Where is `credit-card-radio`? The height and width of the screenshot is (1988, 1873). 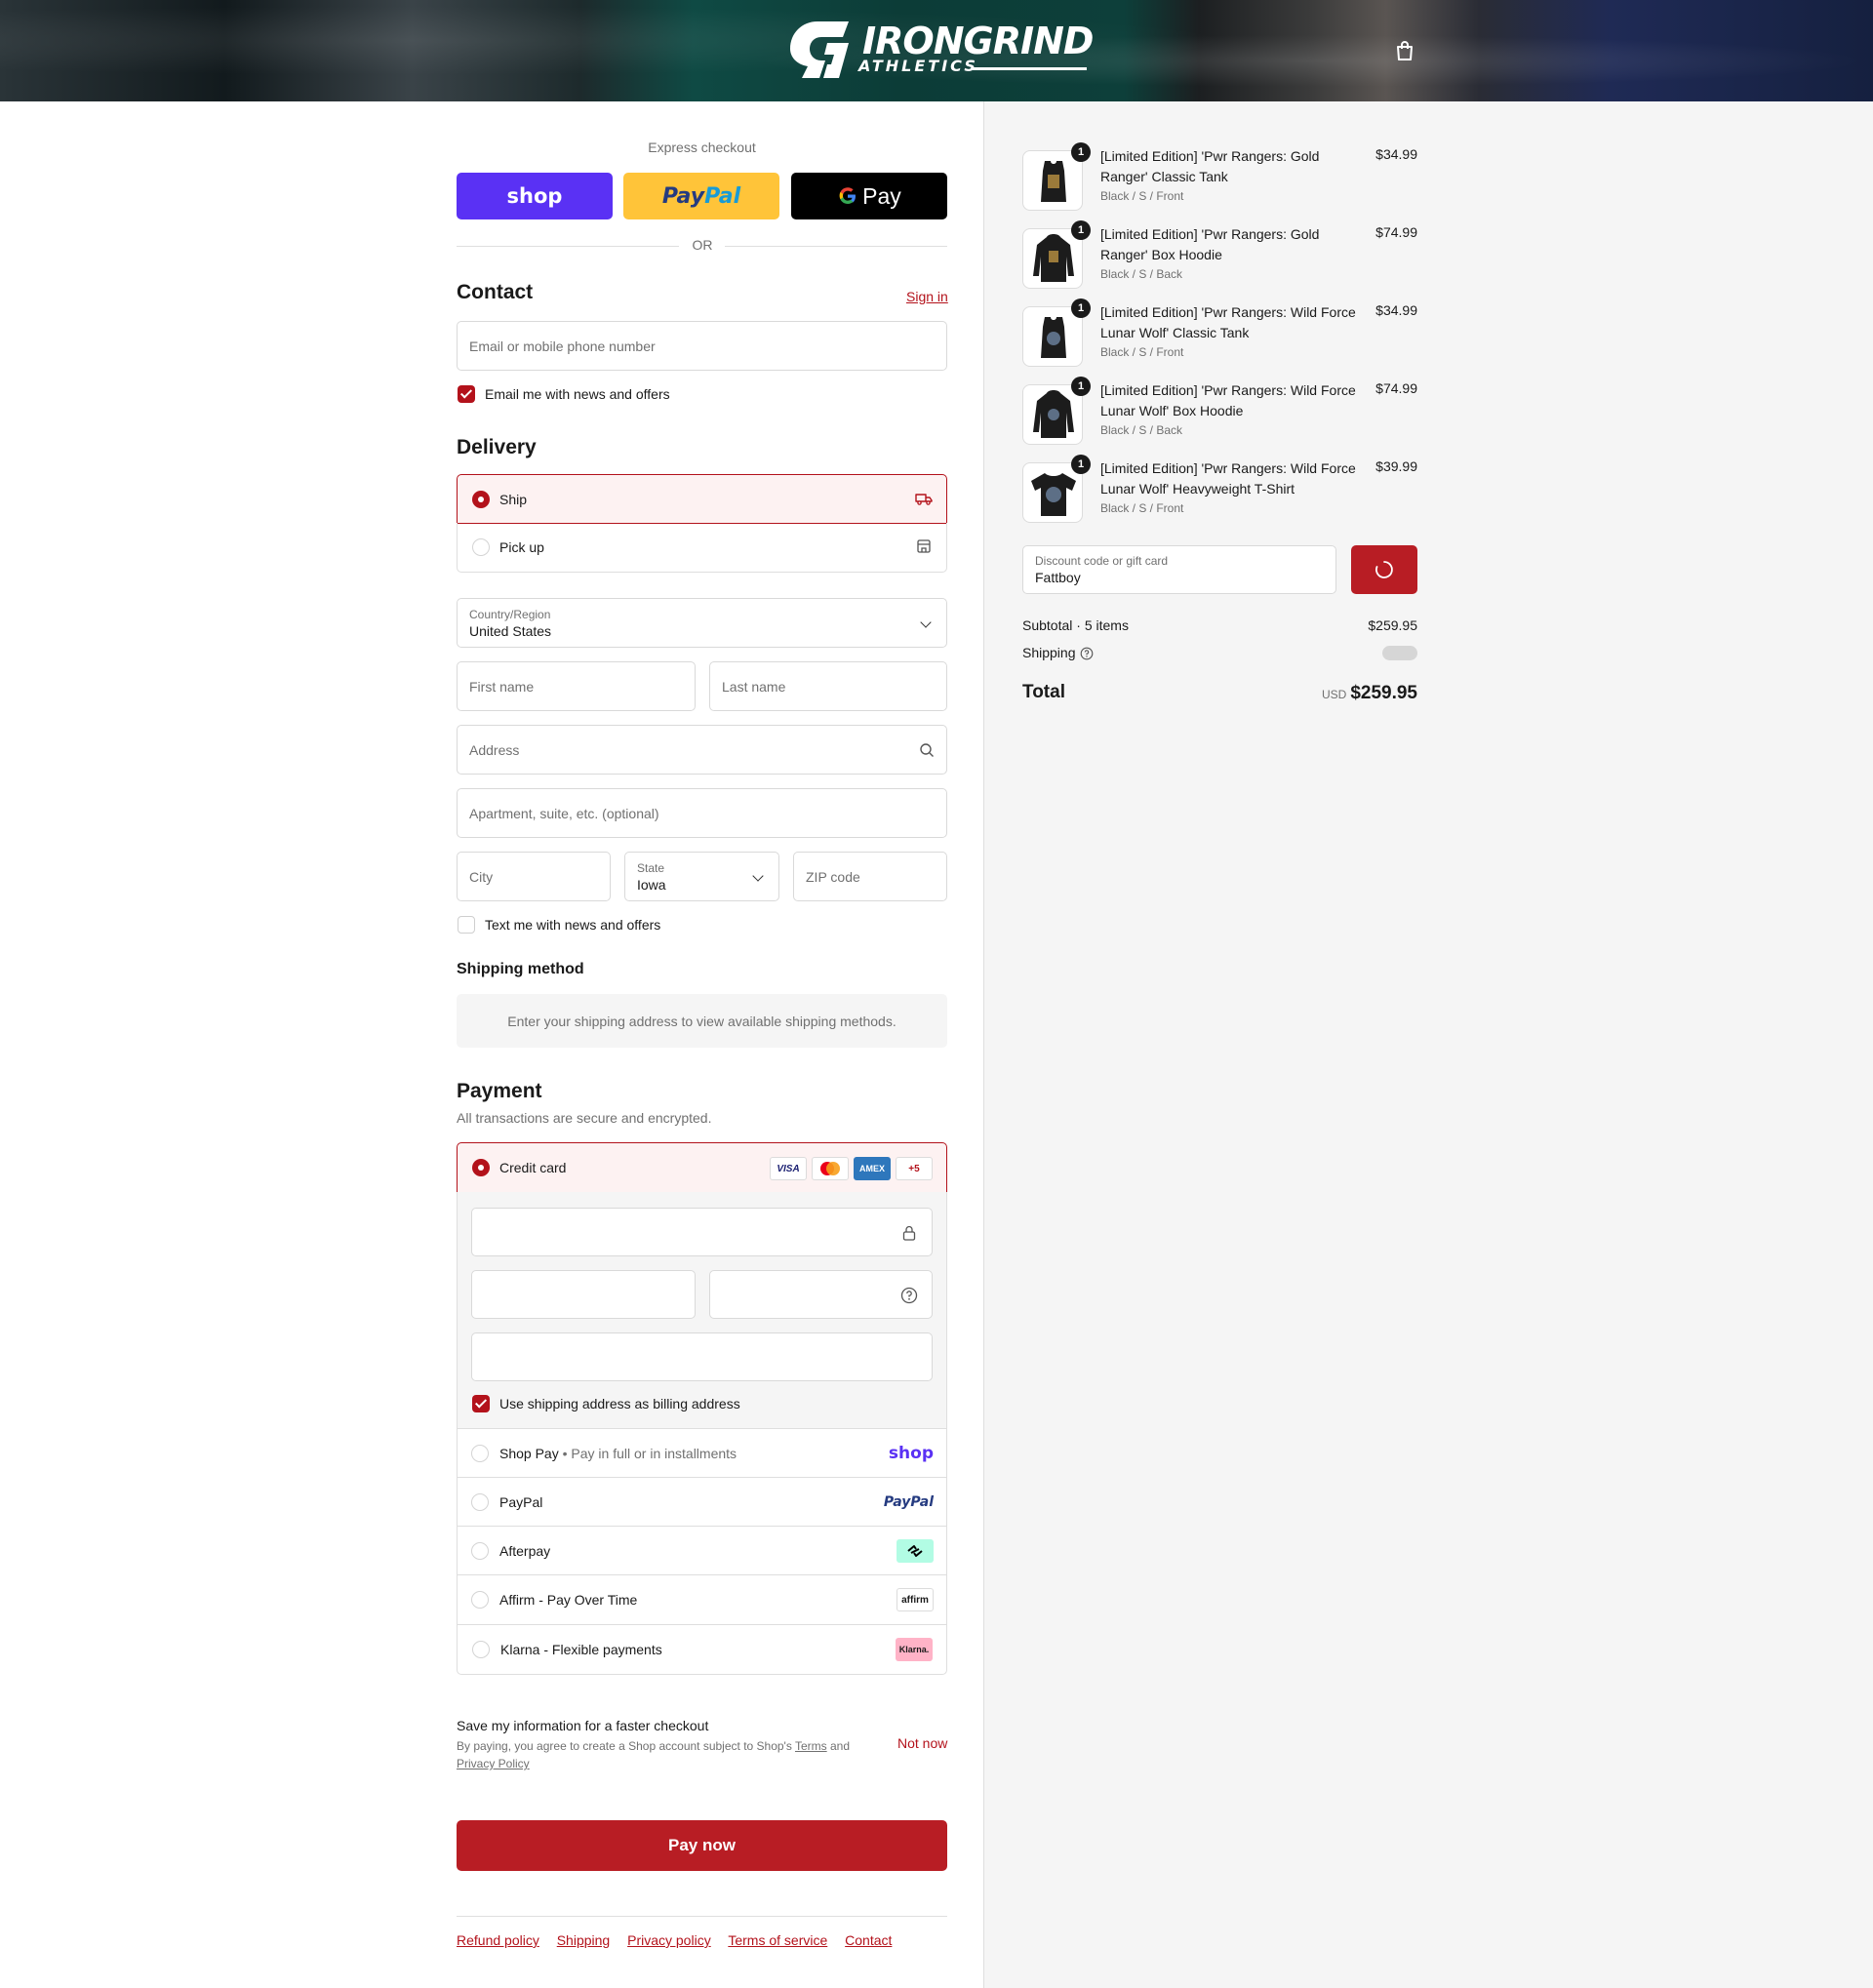
credit-card-radio is located at coordinates (481, 1167).